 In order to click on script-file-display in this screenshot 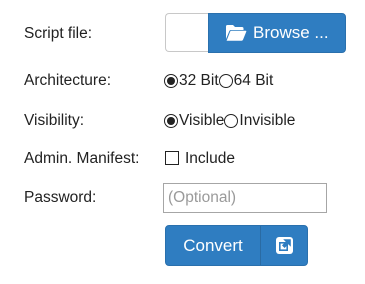, I will do `click(186, 32)`.